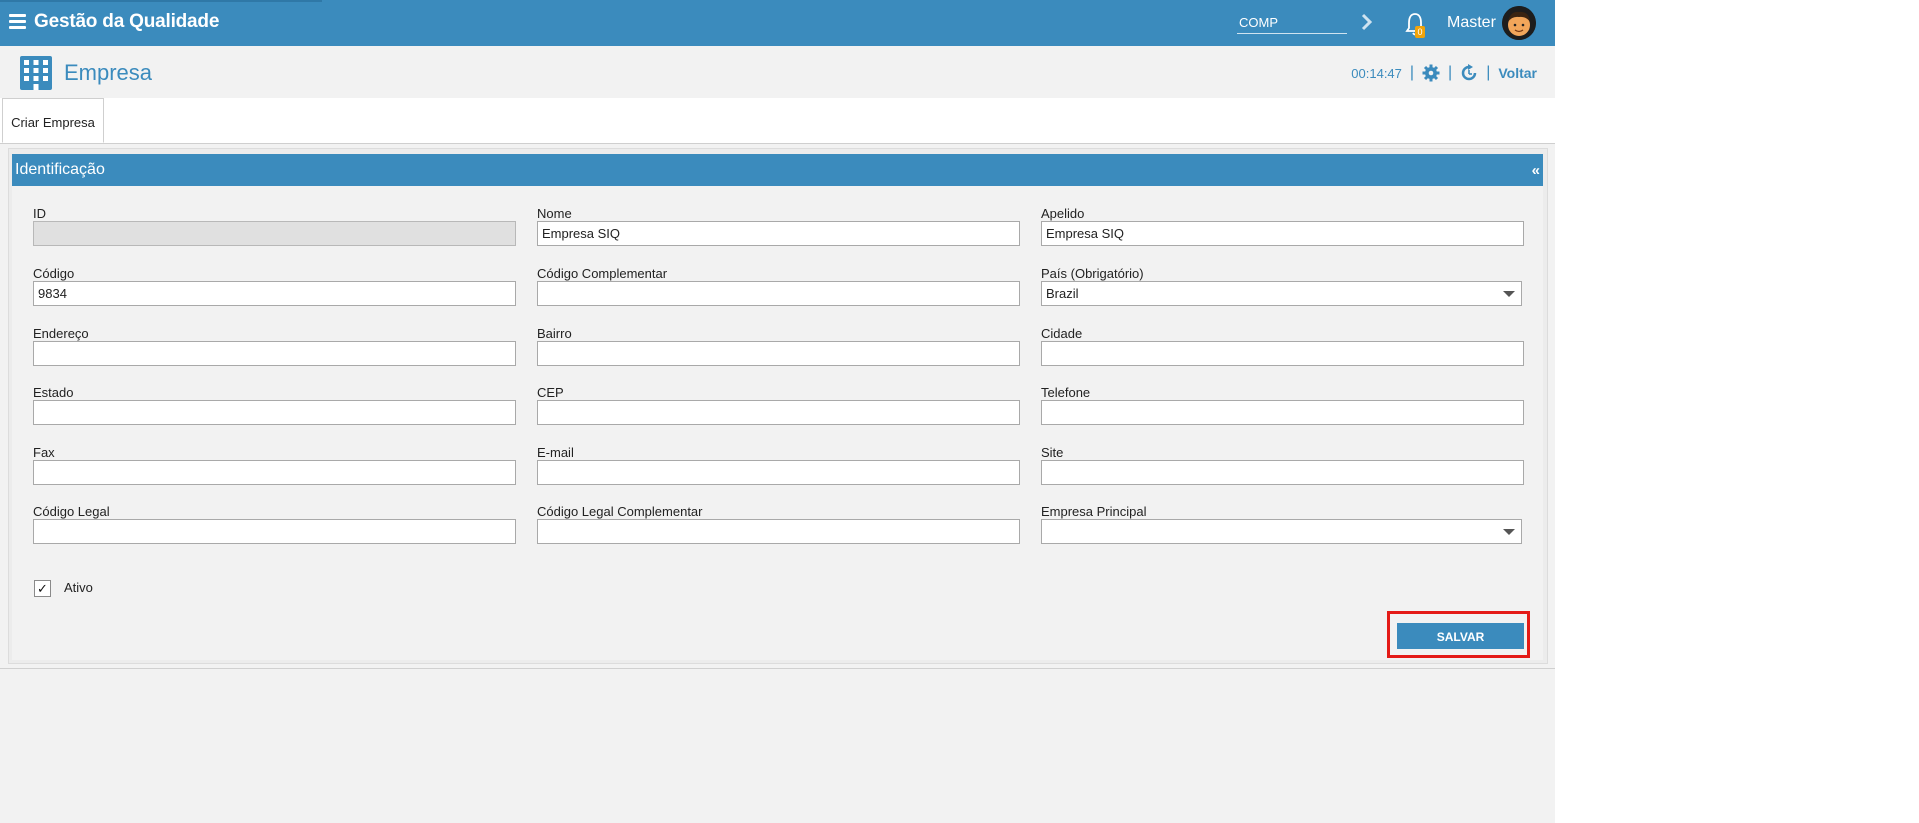 The height and width of the screenshot is (823, 1919). I want to click on estado-label: Estado, so click(53, 392).